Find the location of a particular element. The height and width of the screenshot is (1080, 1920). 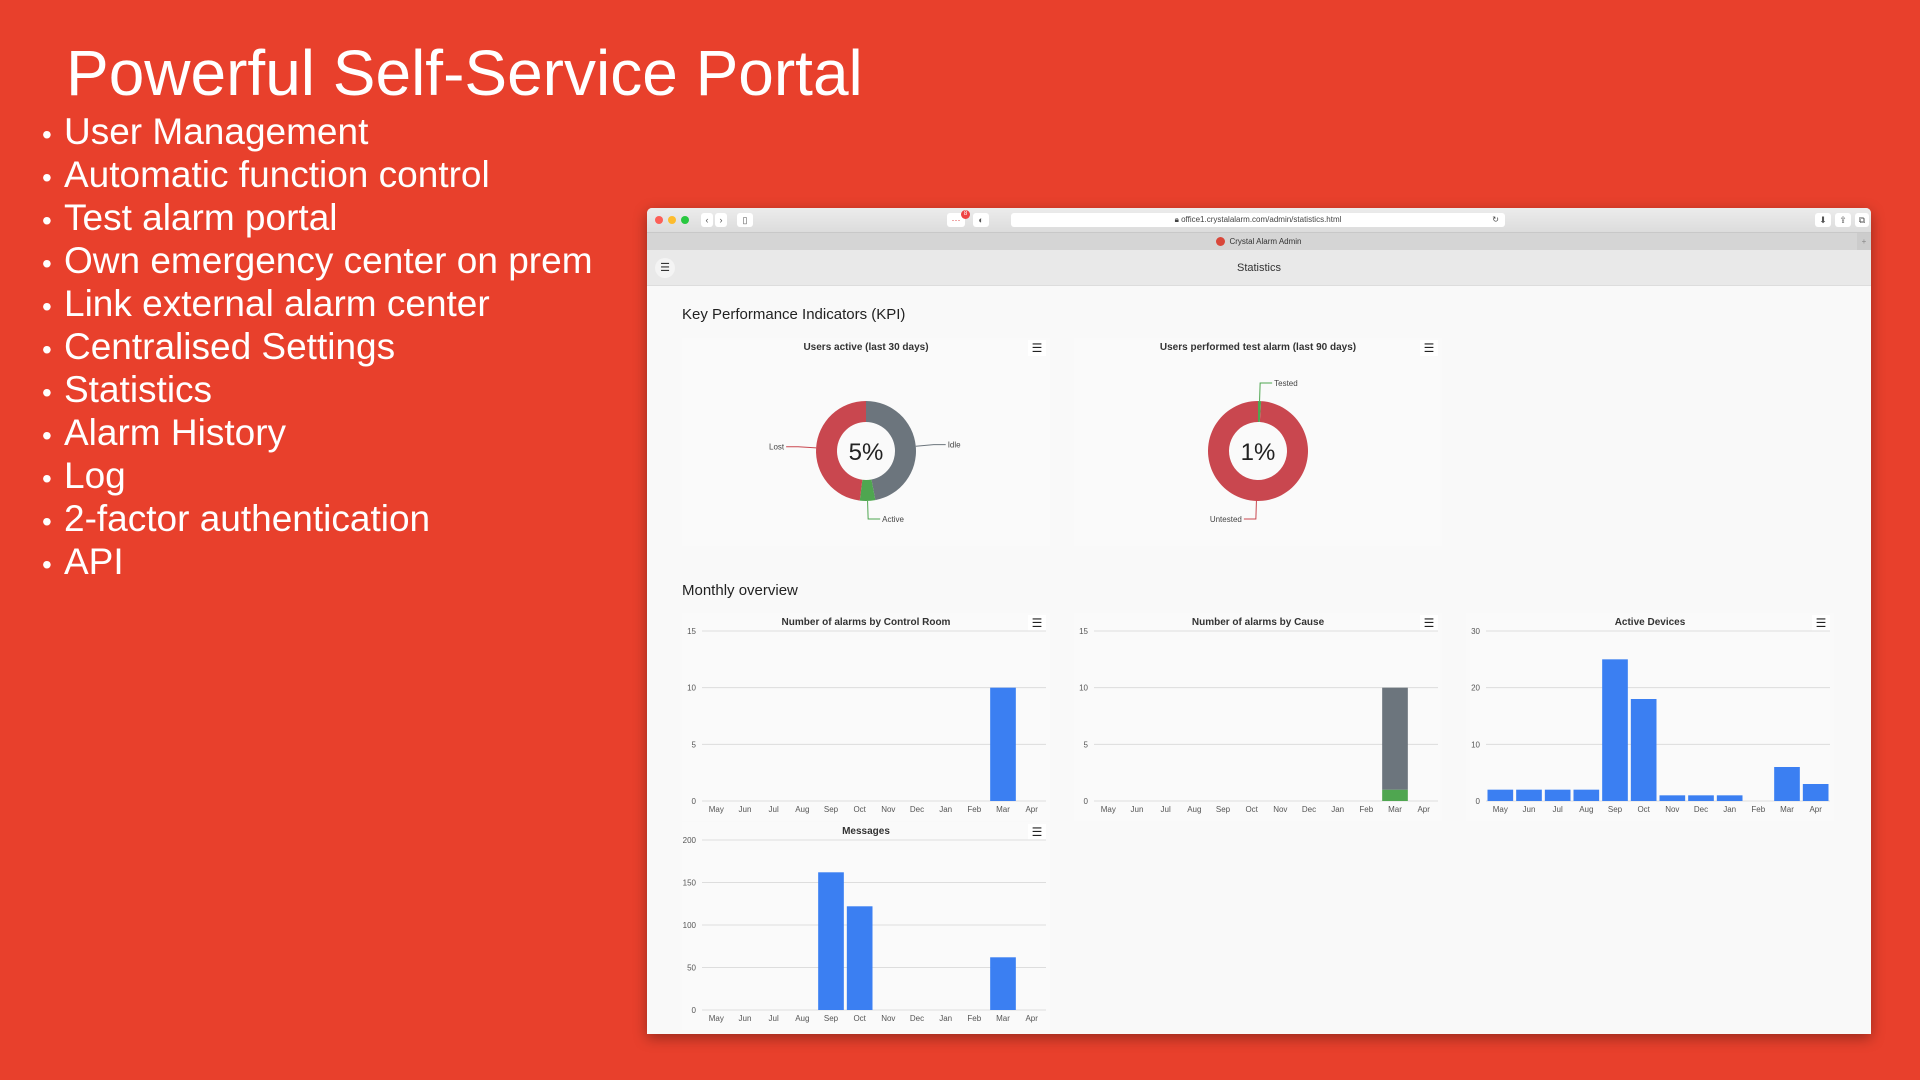

feature-label: Link external alarm center is located at coordinates (277, 303).